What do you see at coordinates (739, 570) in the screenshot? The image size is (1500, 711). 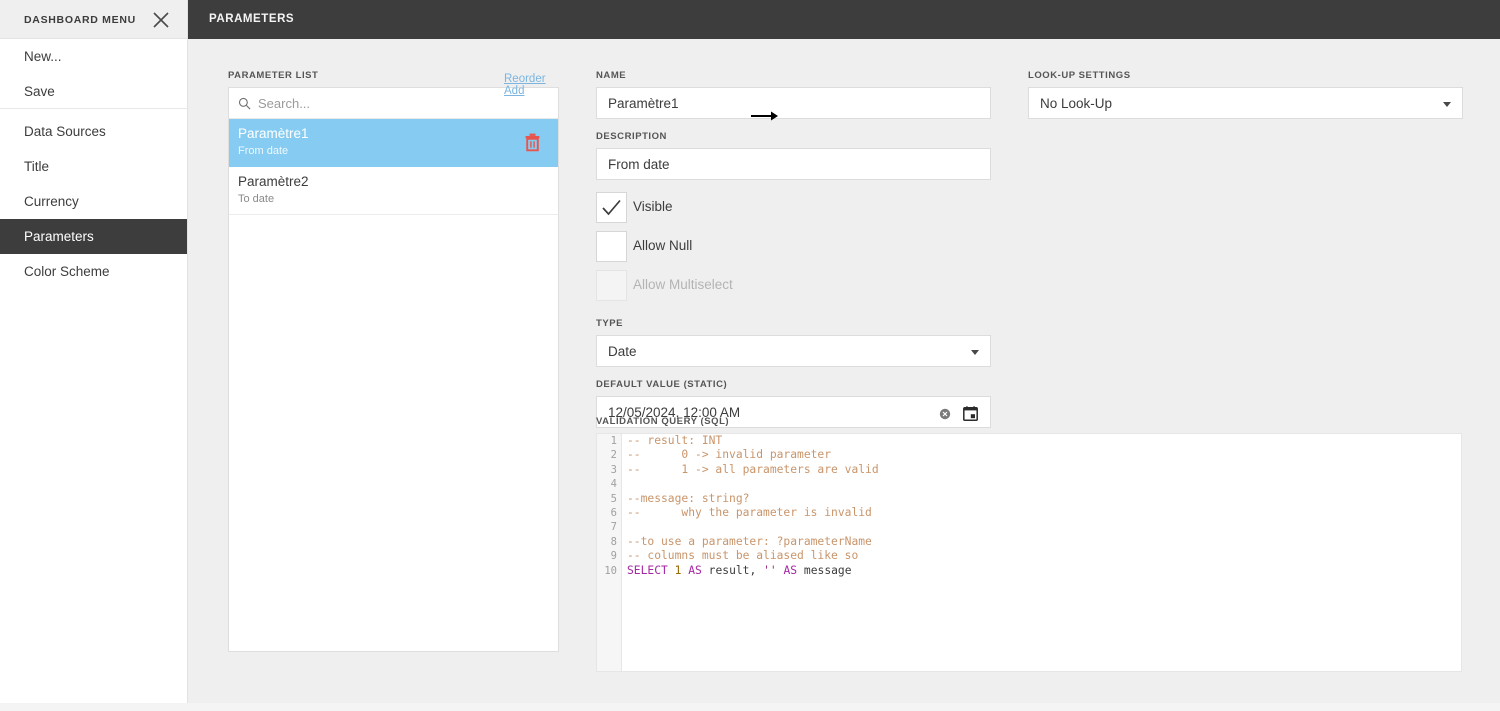 I see `code-line: SELECT 1 AS result, '' AS message` at bounding box center [739, 570].